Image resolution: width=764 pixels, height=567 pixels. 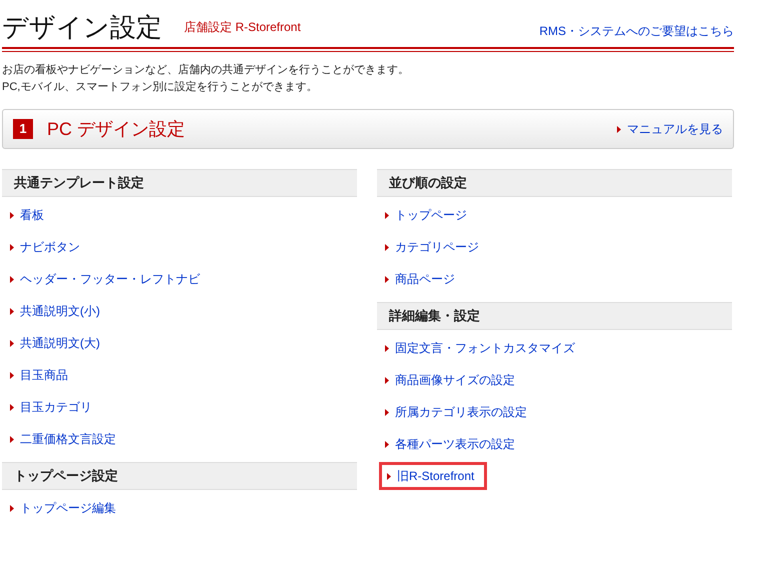 What do you see at coordinates (32, 215) in the screenshot?
I see `nav-link: 看板` at bounding box center [32, 215].